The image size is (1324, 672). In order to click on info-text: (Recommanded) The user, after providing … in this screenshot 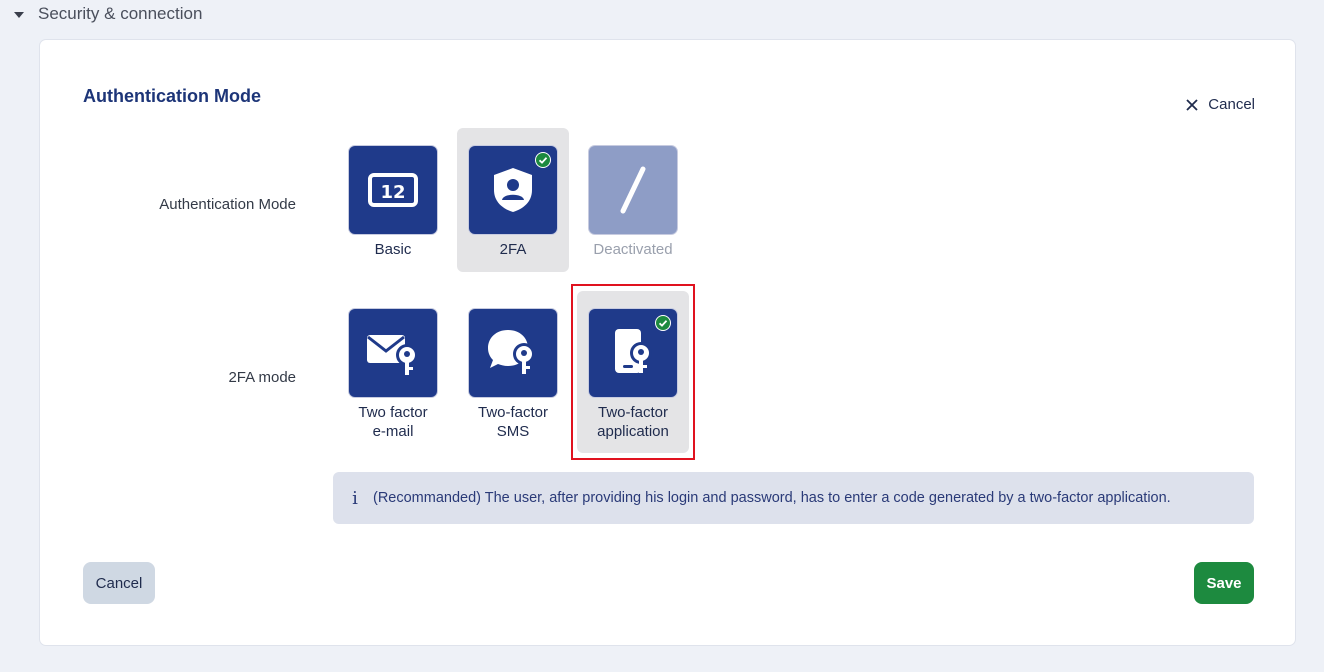, I will do `click(772, 498)`.